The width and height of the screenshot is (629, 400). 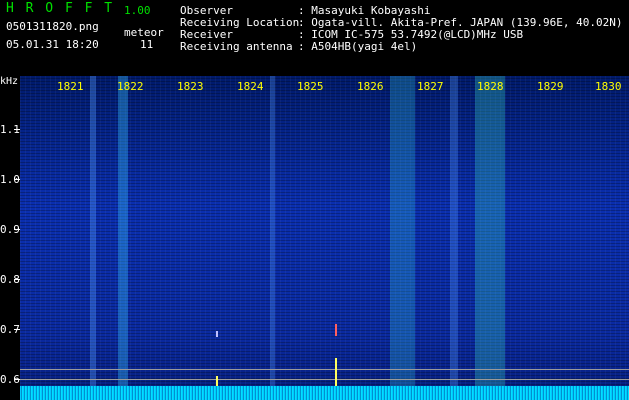 What do you see at coordinates (358, 46) in the screenshot?
I see `antenna-value: : A504HB(yagi 4el)` at bounding box center [358, 46].